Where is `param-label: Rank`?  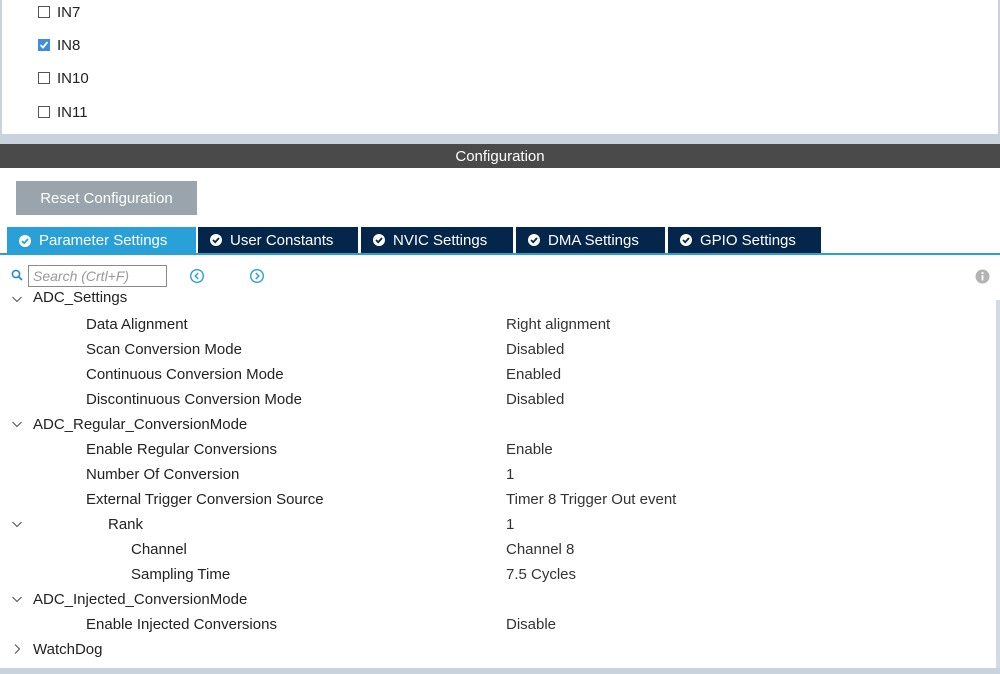
param-label: Rank is located at coordinates (126, 524).